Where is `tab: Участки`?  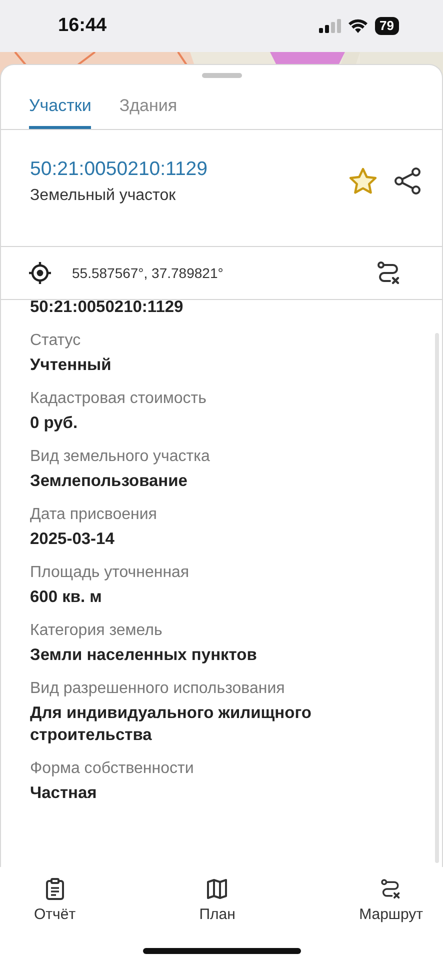 tab: Участки is located at coordinates (60, 103).